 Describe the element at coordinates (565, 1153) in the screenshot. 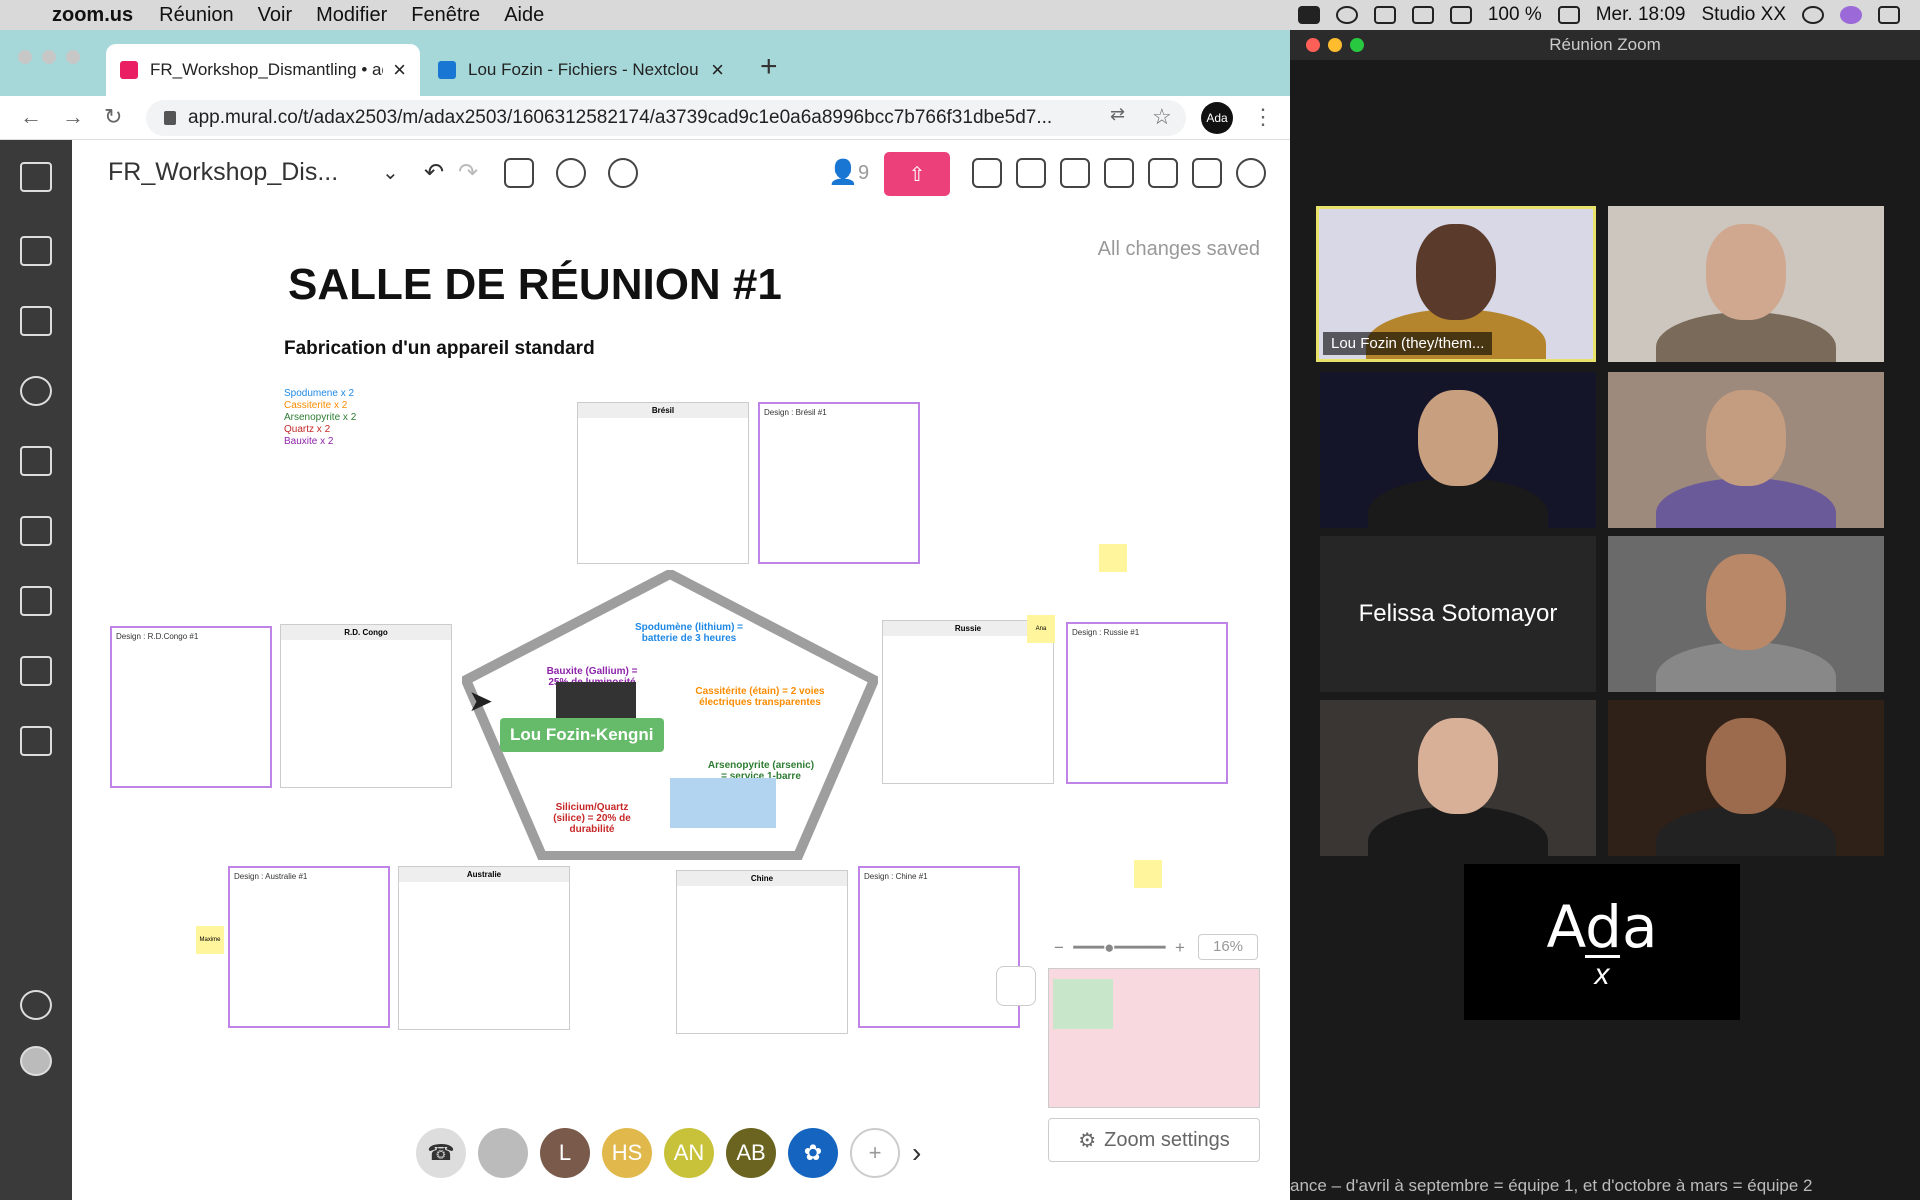

I see `participant-avatar-l: L` at that location.